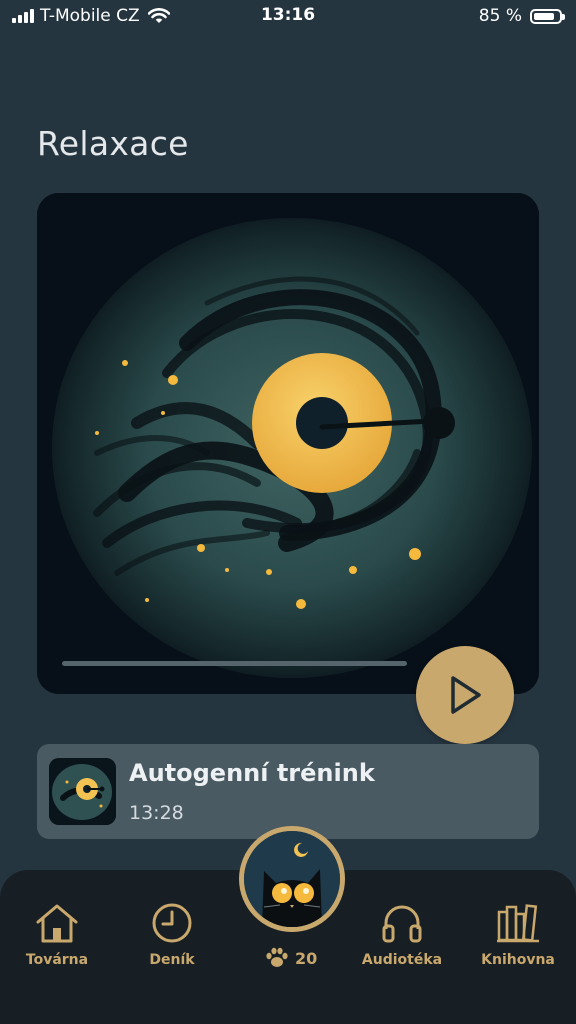 The height and width of the screenshot is (1024, 576). Describe the element at coordinates (172, 923) in the screenshot. I see `clock-icon` at that location.